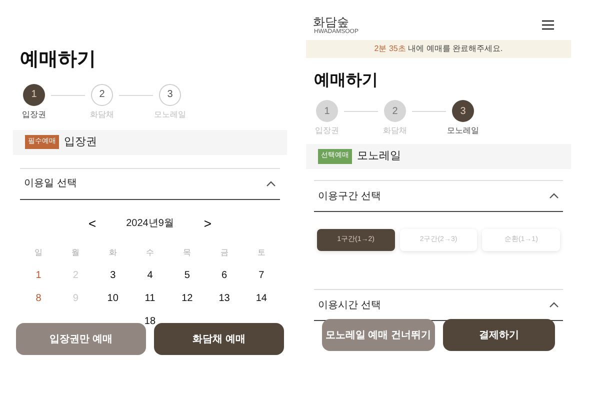  What do you see at coordinates (187, 253) in the screenshot?
I see `weekday-label: 목` at bounding box center [187, 253].